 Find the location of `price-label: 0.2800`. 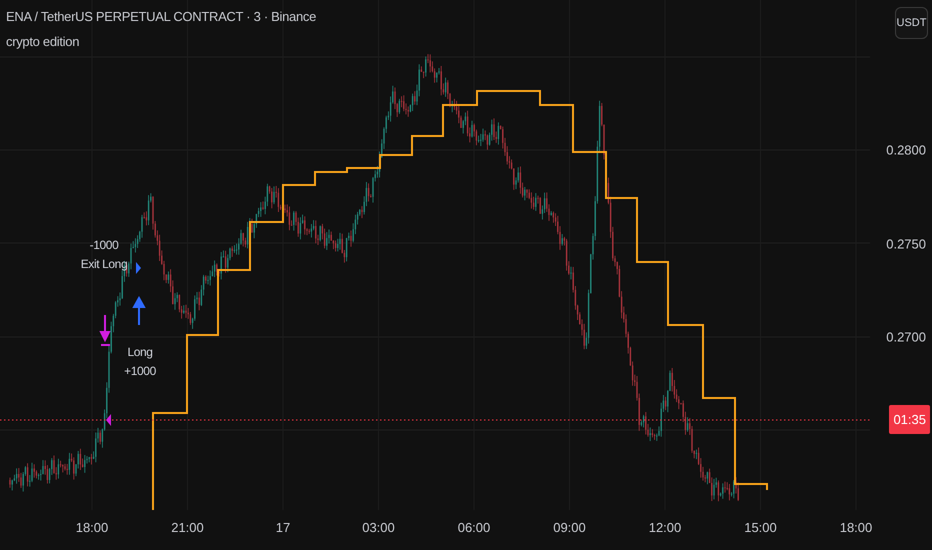

price-label: 0.2800 is located at coordinates (906, 150).